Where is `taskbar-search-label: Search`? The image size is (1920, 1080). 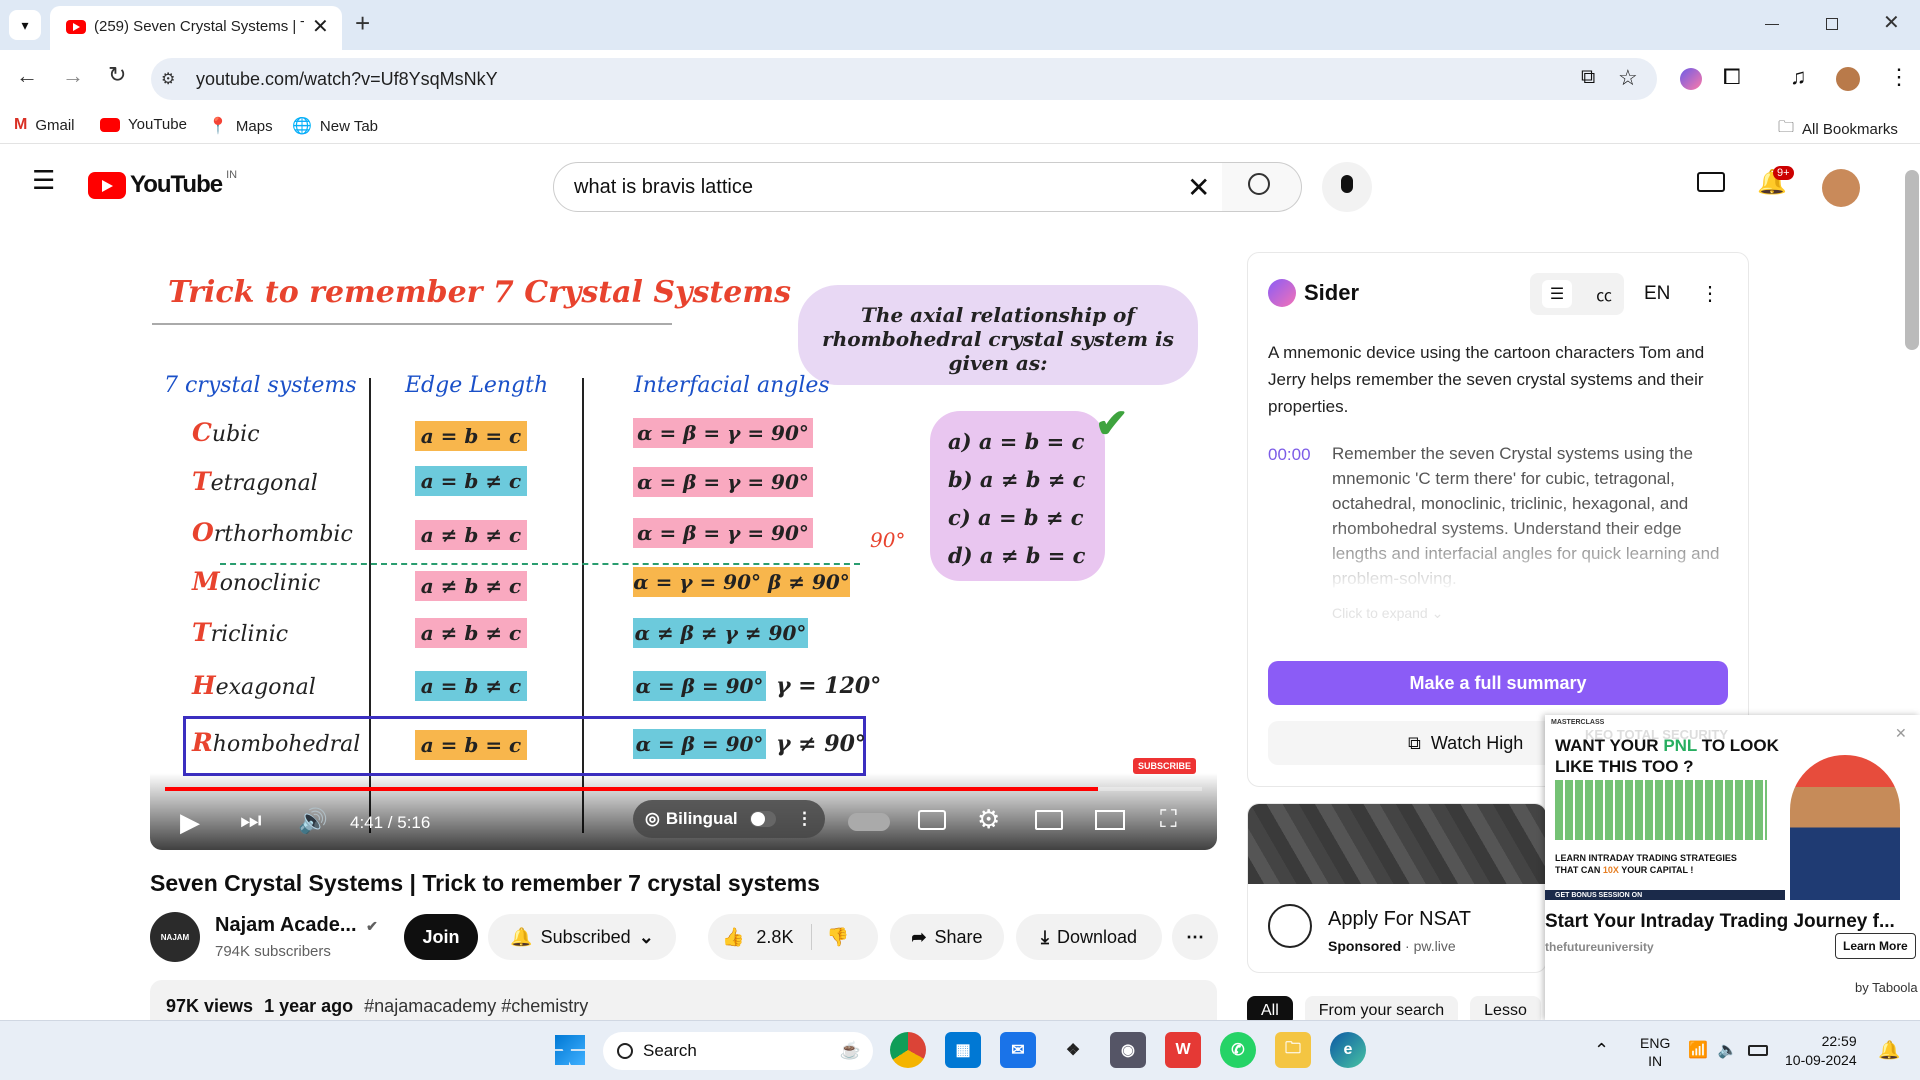
taskbar-search-label: Search is located at coordinates (670, 1050).